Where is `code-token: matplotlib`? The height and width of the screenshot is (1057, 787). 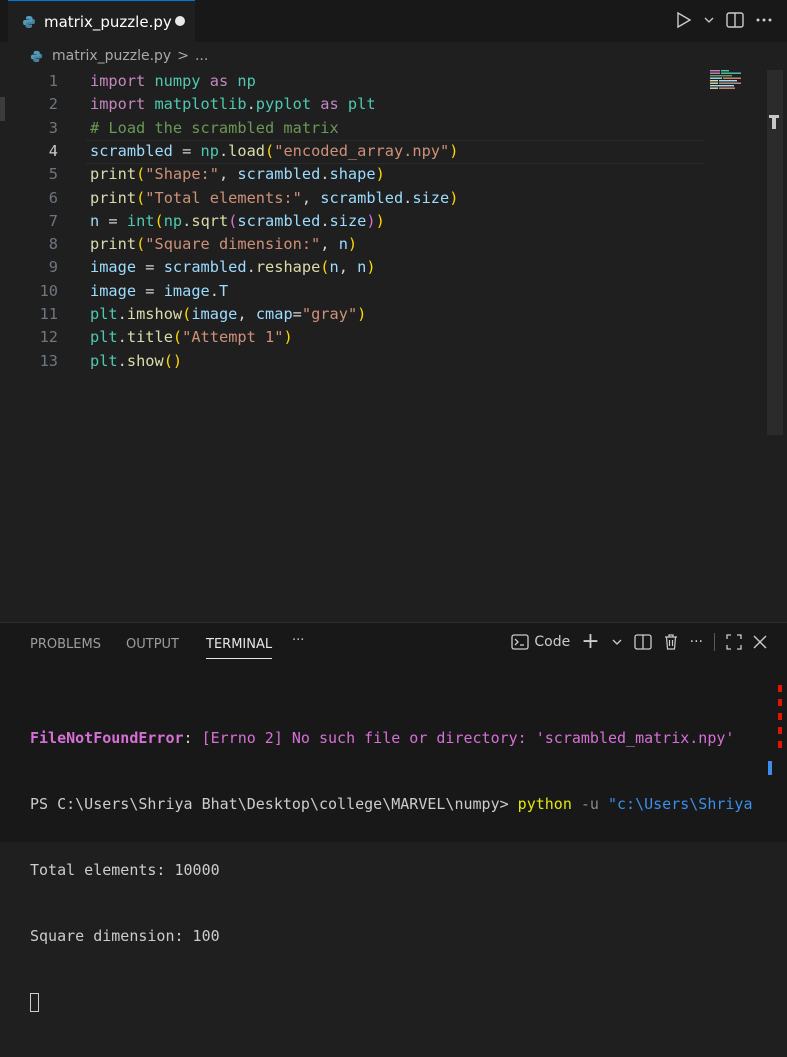 code-token: matplotlib is located at coordinates (200, 104).